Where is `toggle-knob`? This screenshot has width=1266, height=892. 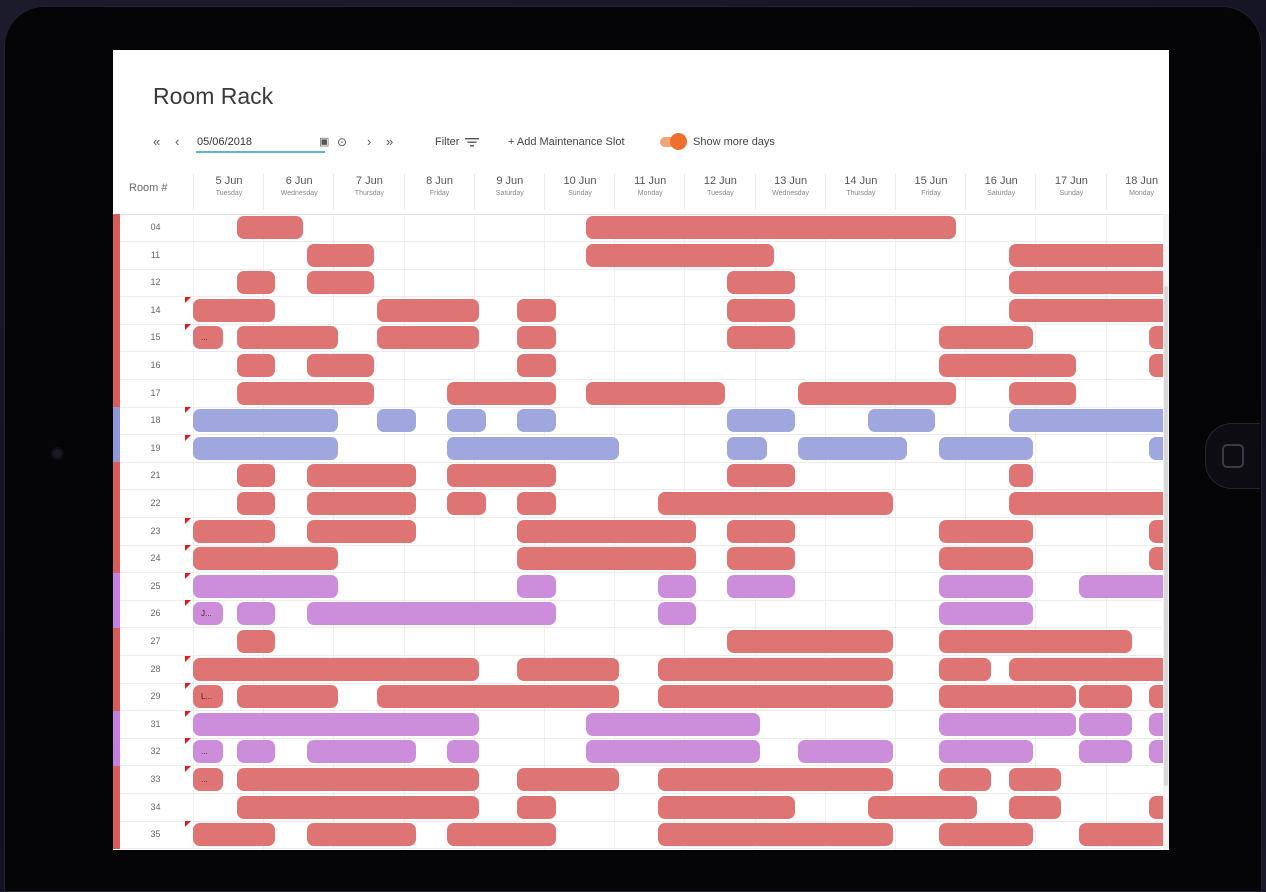 toggle-knob is located at coordinates (678, 141).